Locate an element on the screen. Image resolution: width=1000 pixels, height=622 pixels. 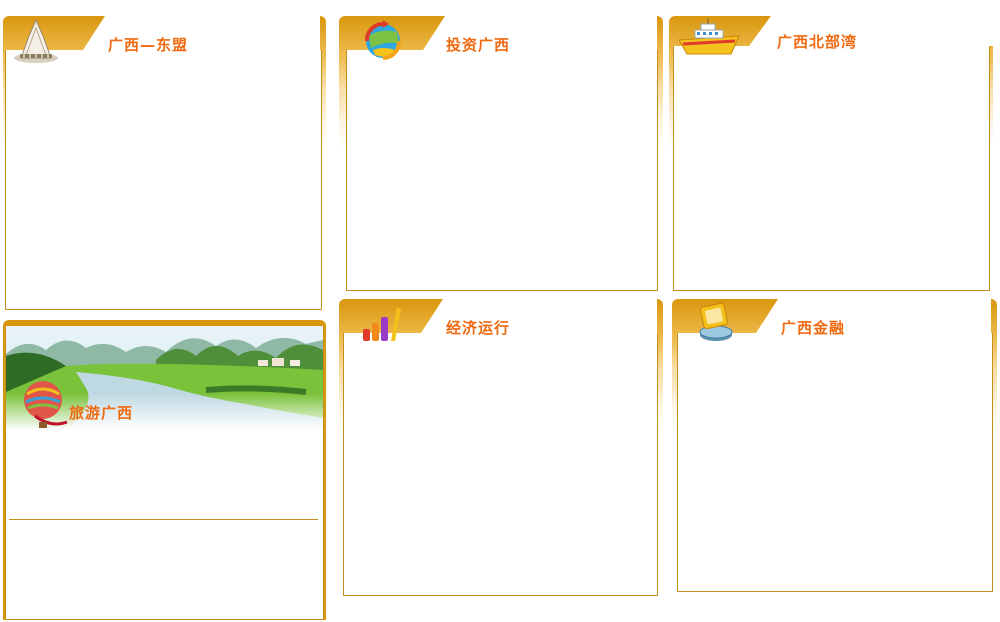
panel-title: 经济运行 is located at coordinates (478, 327).